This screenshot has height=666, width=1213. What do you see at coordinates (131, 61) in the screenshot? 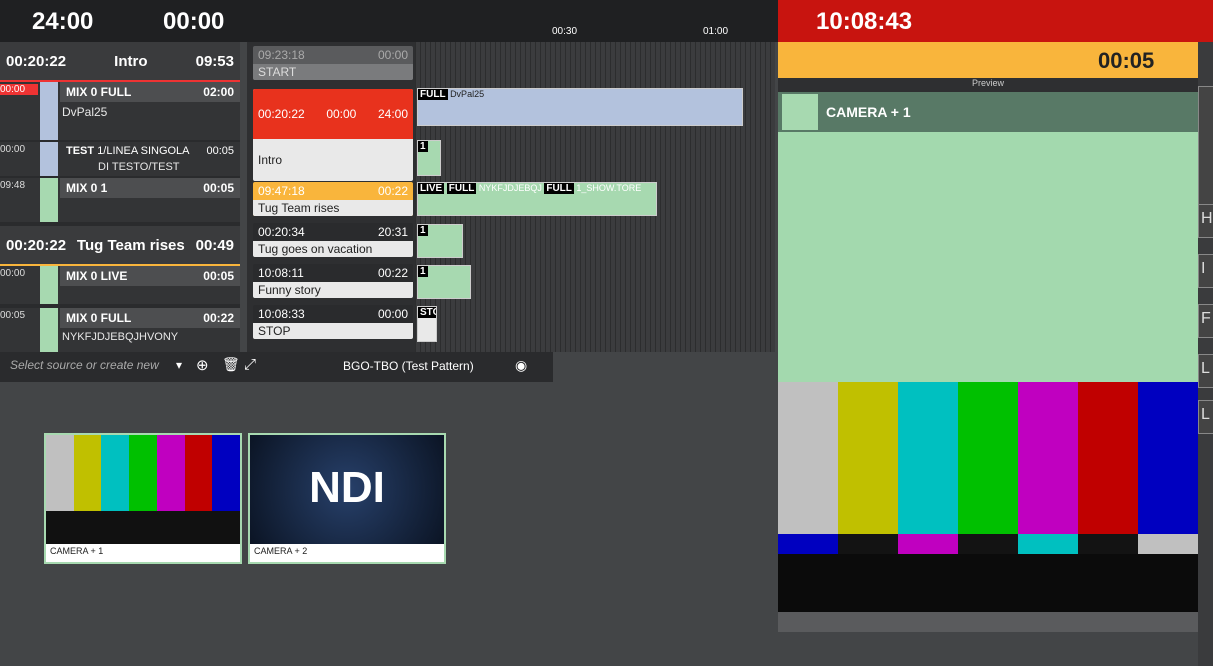
I see `segment-title: Intro` at bounding box center [131, 61].